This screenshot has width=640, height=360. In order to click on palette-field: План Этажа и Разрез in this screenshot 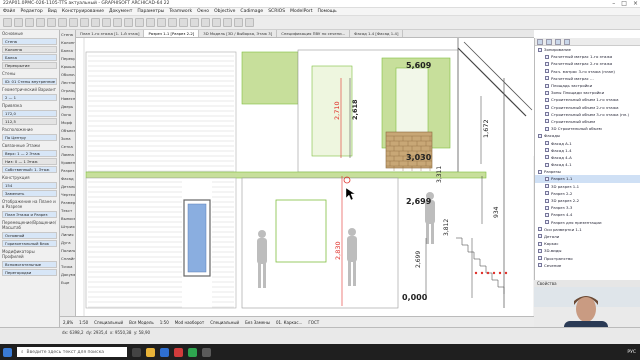, I will do `click(29, 214)`.